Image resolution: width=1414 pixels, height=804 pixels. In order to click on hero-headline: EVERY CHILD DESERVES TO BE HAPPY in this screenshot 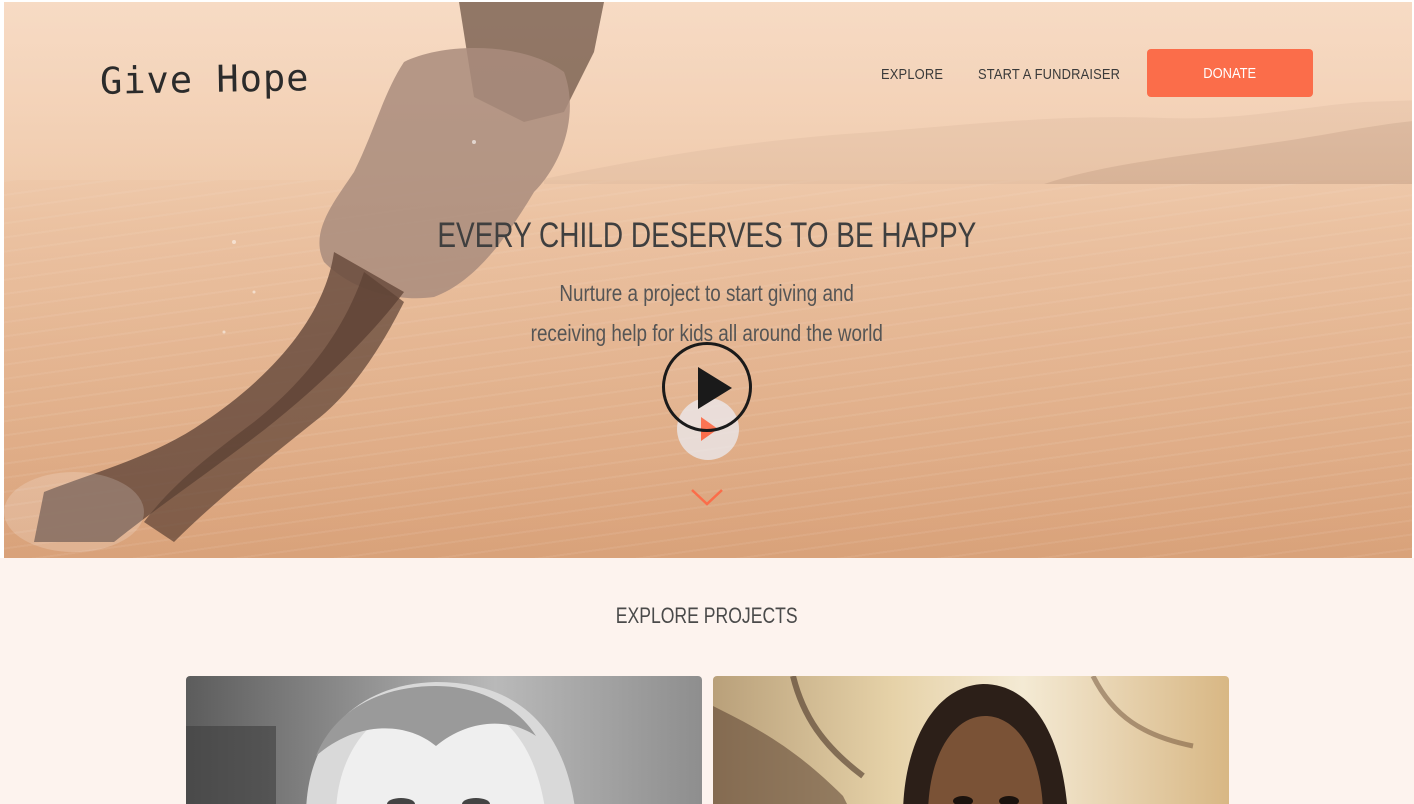, I will do `click(707, 236)`.